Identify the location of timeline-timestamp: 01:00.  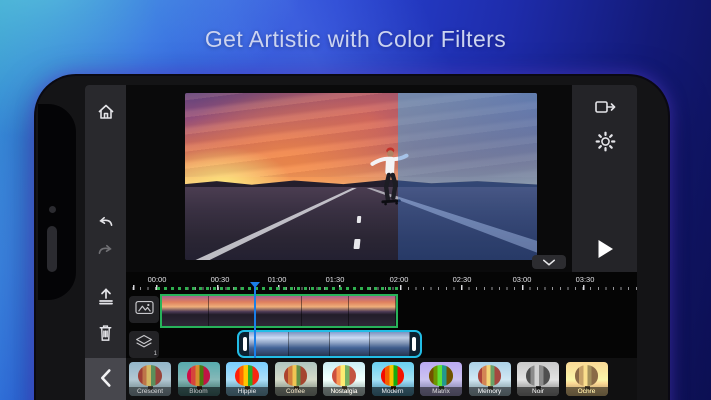
(277, 279).